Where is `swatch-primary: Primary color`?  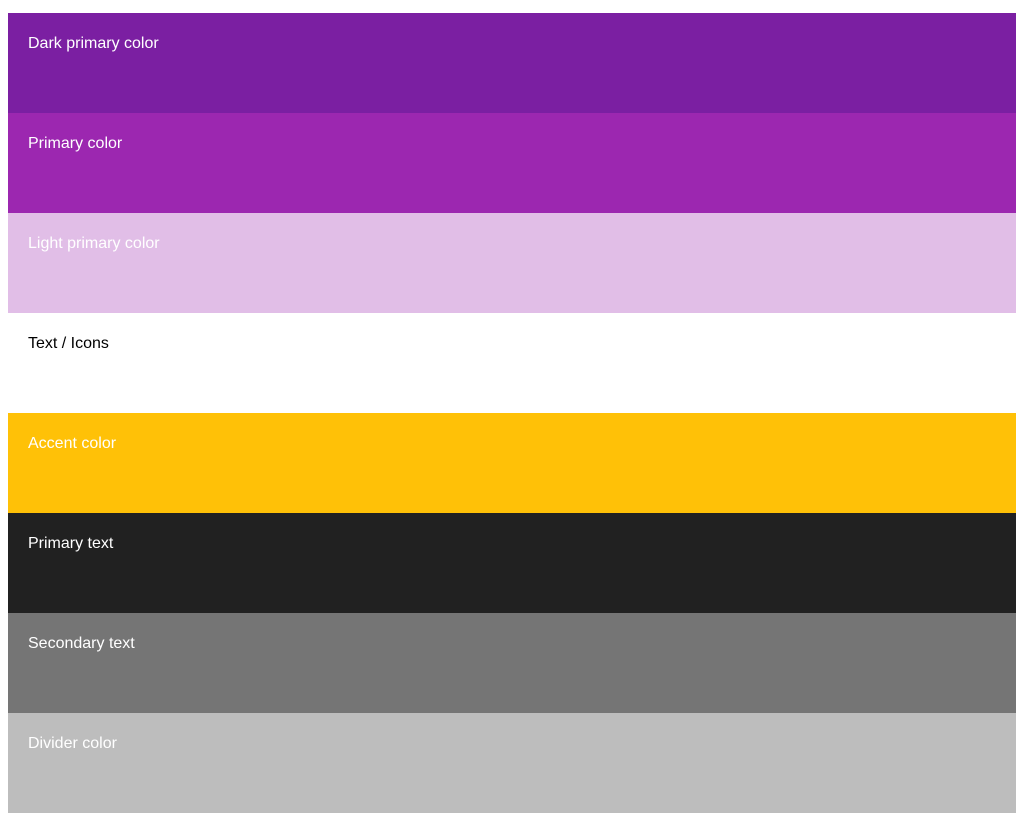
swatch-primary: Primary color is located at coordinates (512, 163).